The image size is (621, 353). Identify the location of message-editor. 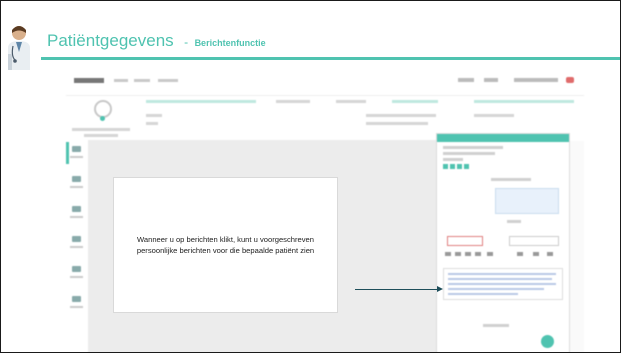
(503, 284).